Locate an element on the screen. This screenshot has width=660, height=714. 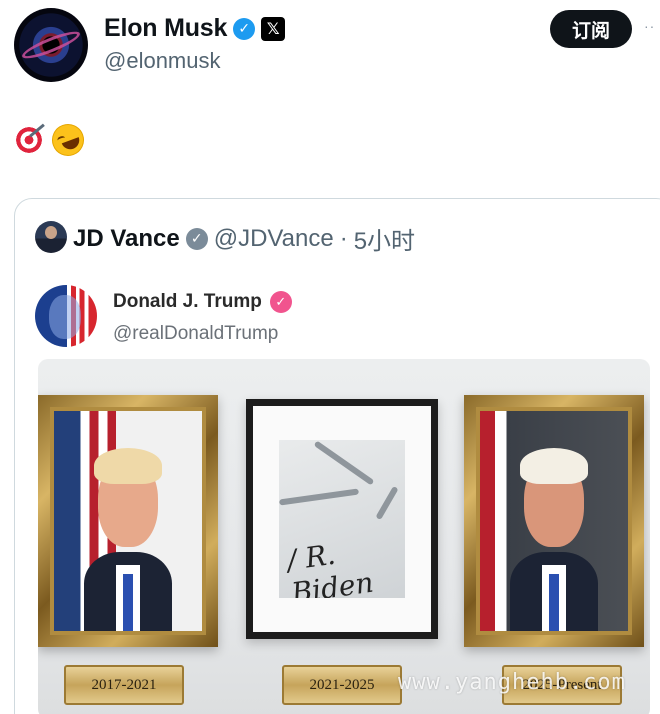
nested-author-name: Donald J. Trump is located at coordinates (187, 302).